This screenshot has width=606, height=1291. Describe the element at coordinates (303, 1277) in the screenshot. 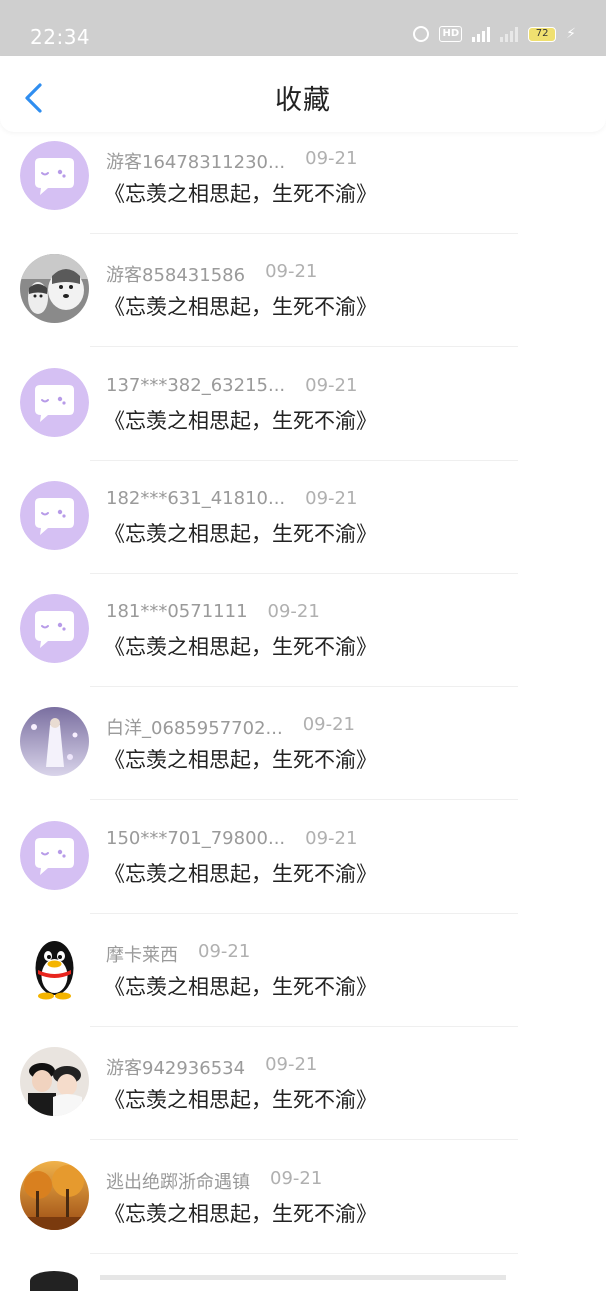

I see `partial-item-strip` at that location.